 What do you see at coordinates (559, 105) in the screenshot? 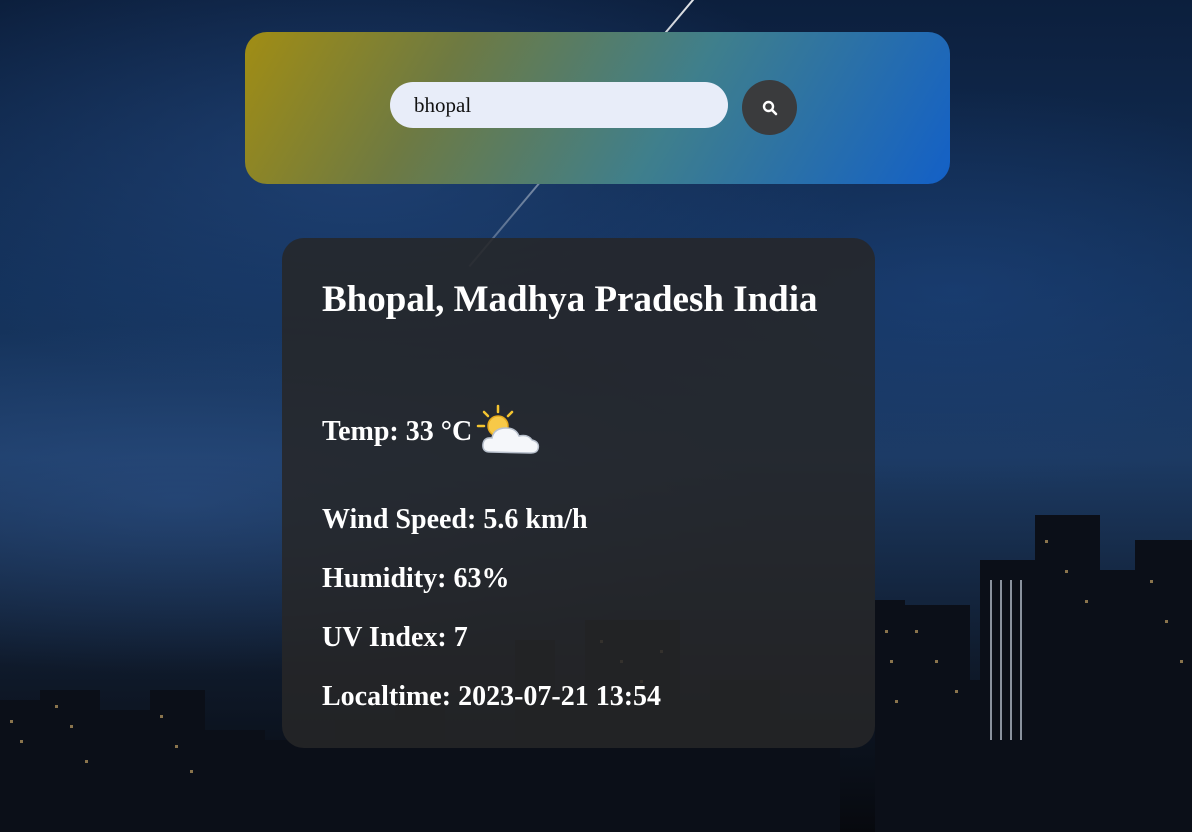
I see `search-input` at bounding box center [559, 105].